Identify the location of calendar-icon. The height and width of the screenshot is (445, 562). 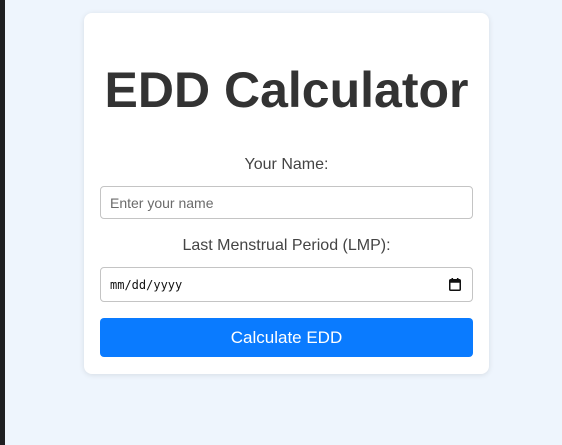
(455, 284).